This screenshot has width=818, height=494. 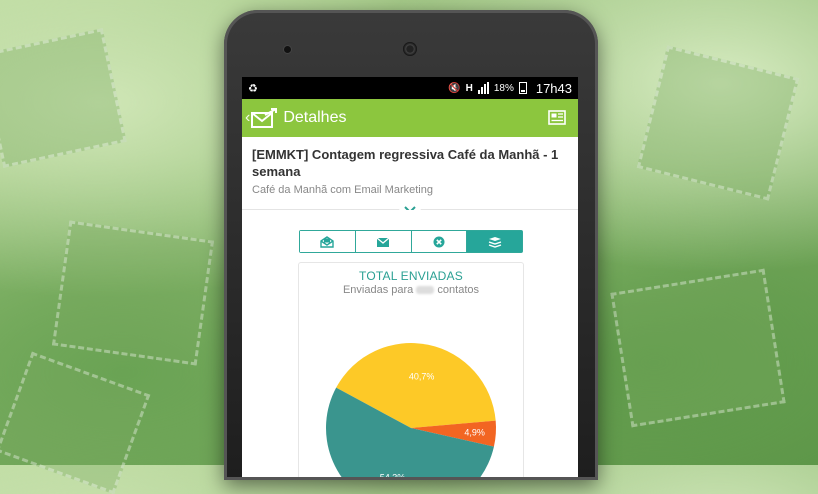 I want to click on stats-tab-bar, so click(x=411, y=241).